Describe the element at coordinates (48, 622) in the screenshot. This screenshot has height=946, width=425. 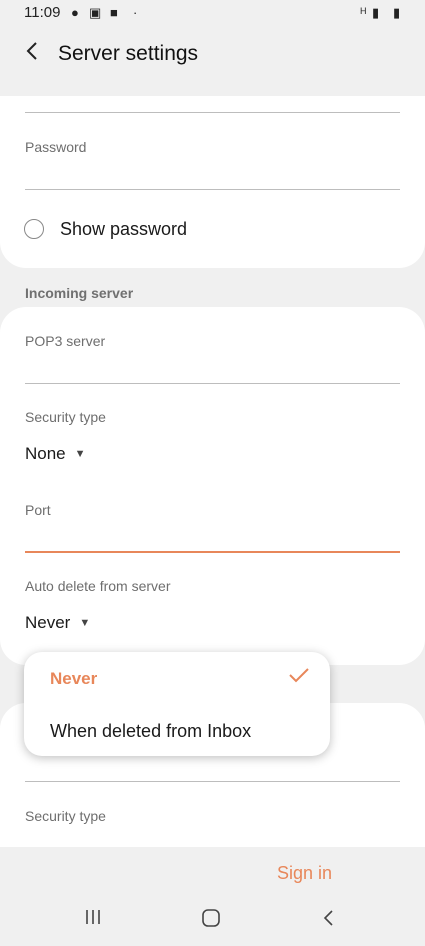
I see `auto-delete-value: Never` at that location.